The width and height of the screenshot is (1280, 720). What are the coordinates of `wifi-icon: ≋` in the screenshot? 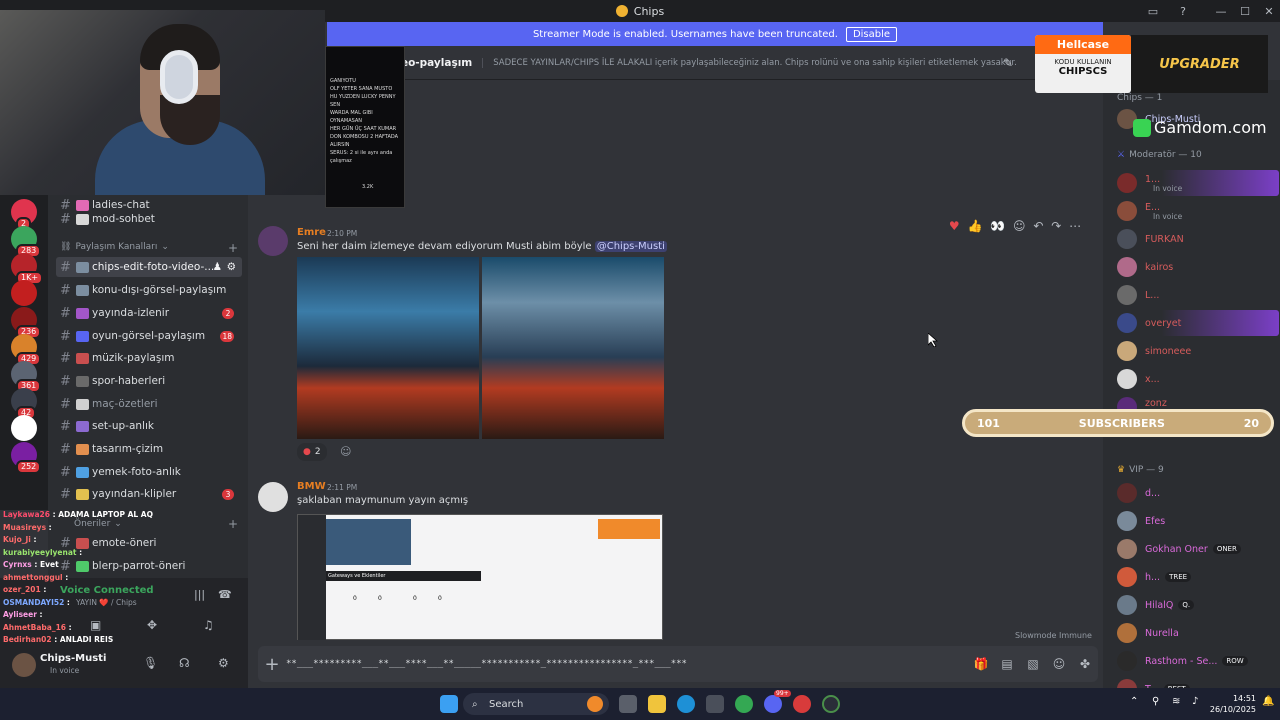 It's located at (1176, 701).